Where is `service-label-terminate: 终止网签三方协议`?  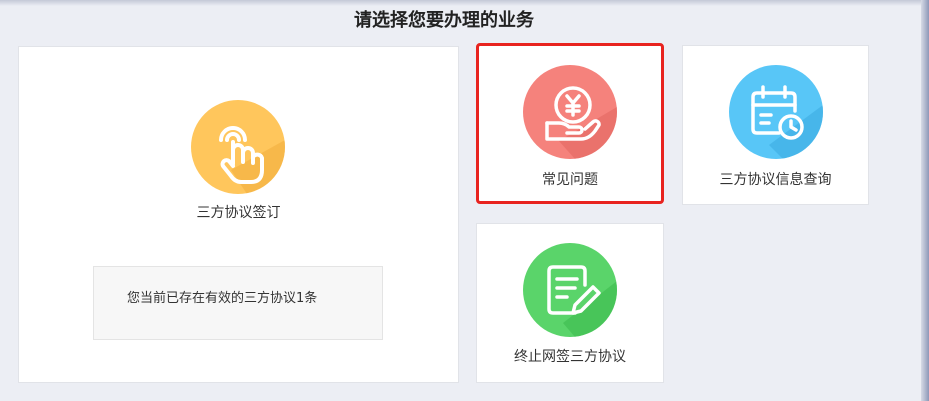
service-label-terminate: 终止网签三方协议 is located at coordinates (570, 357).